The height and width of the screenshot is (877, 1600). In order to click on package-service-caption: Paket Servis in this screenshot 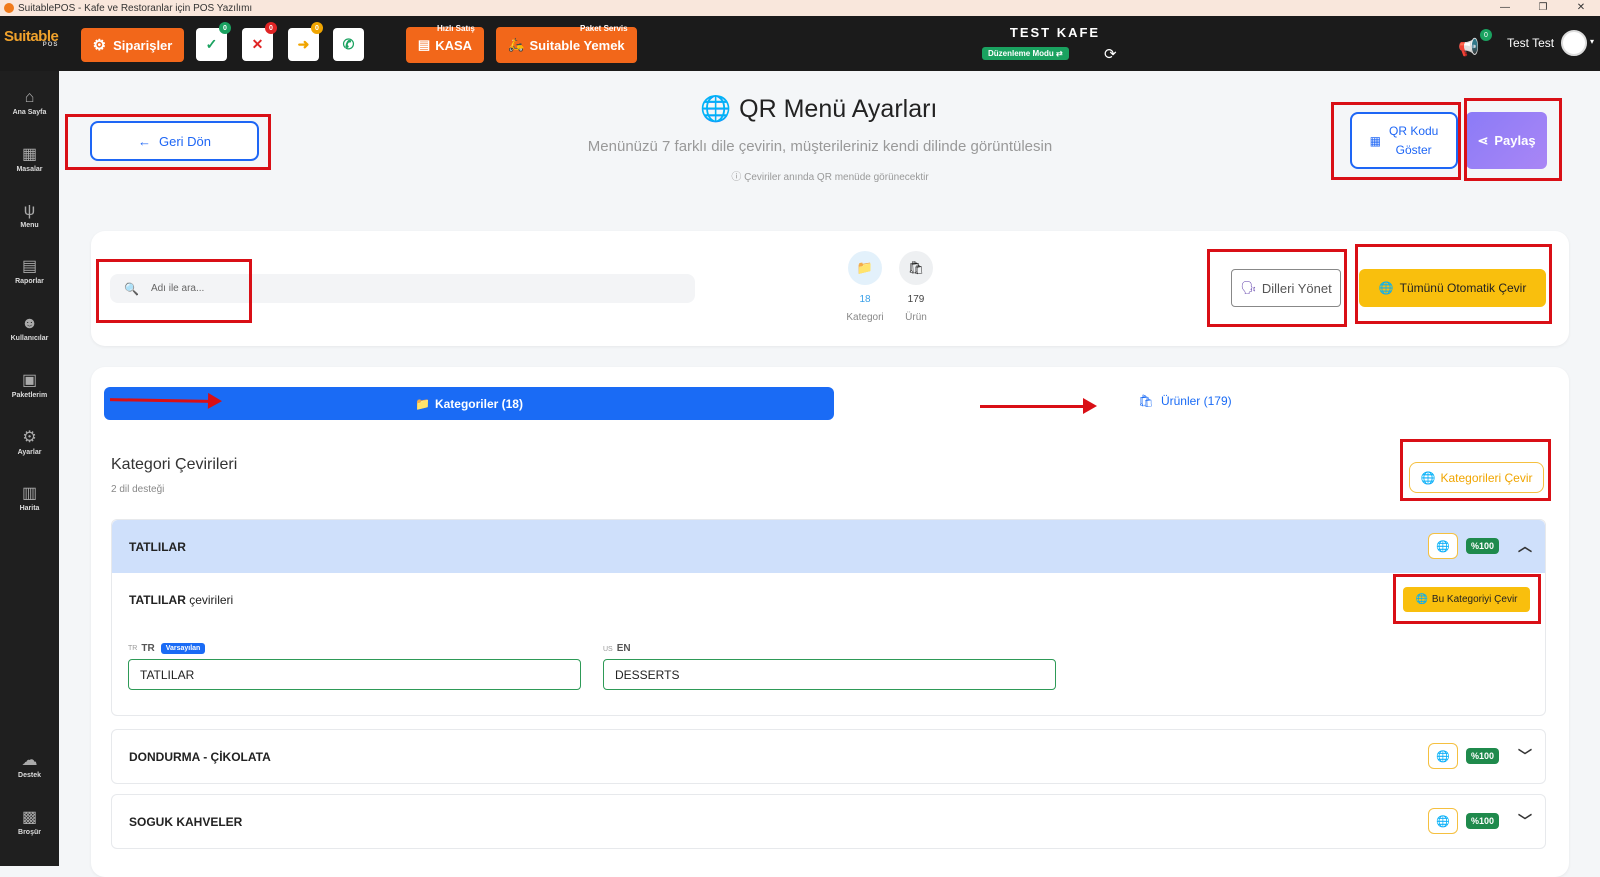, I will do `click(604, 28)`.